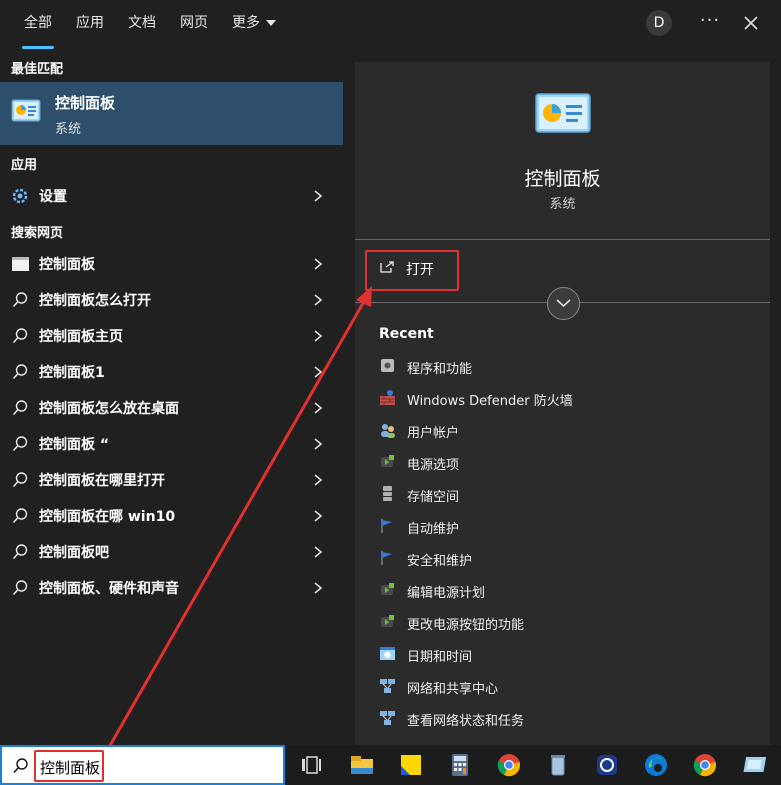 This screenshot has width=781, height=785. What do you see at coordinates (53, 197) in the screenshot?
I see `app-item-label: 设置` at bounding box center [53, 197].